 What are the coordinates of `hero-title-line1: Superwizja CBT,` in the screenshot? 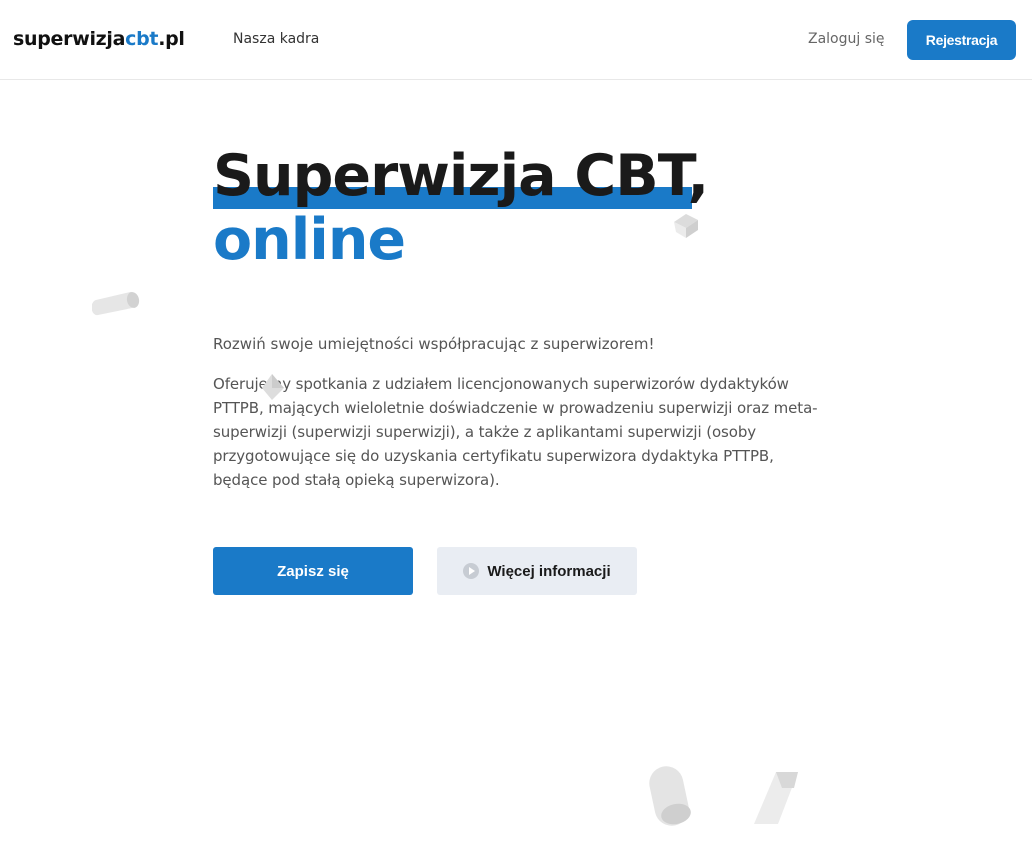 It's located at (461, 176).